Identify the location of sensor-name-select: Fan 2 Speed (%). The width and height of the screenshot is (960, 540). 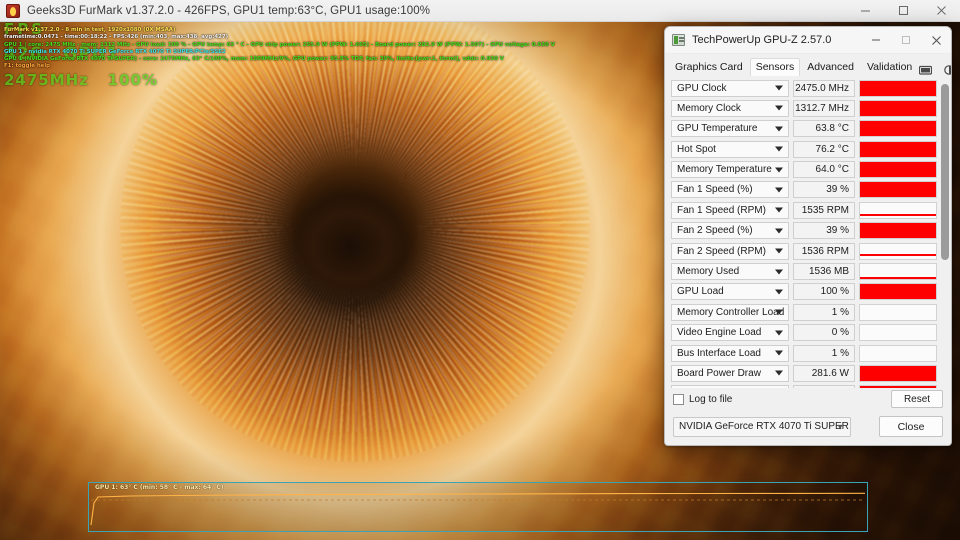
(730, 231).